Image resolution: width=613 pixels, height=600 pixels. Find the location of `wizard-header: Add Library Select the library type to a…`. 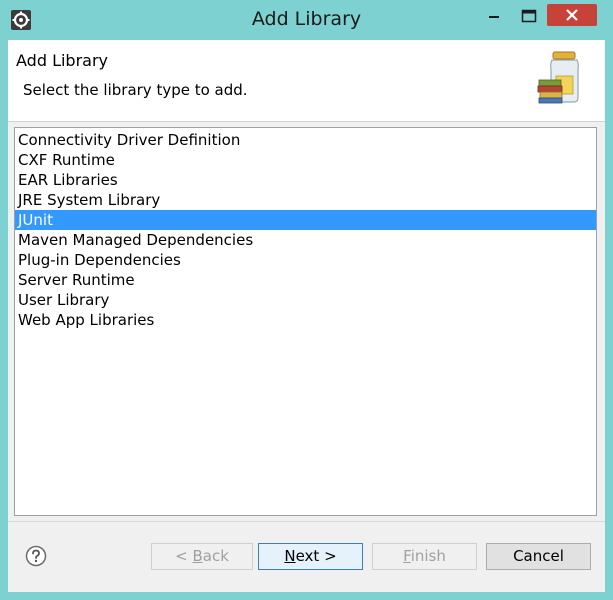

wizard-header: Add Library Select the library type to a… is located at coordinates (306, 81).